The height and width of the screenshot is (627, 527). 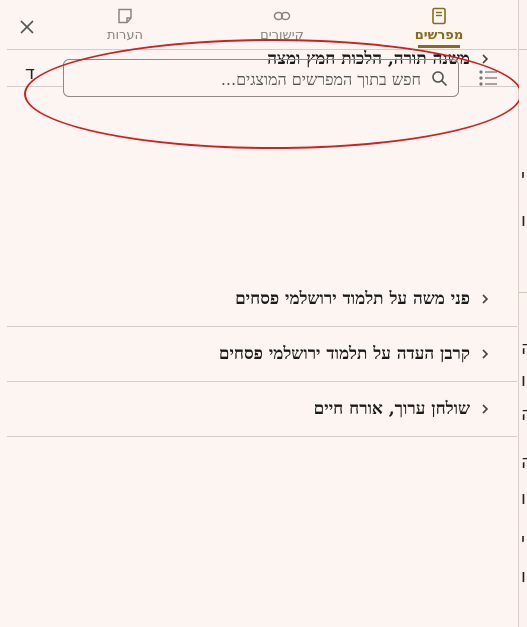 What do you see at coordinates (30, 73) in the screenshot?
I see `partial-glyph: ד` at bounding box center [30, 73].